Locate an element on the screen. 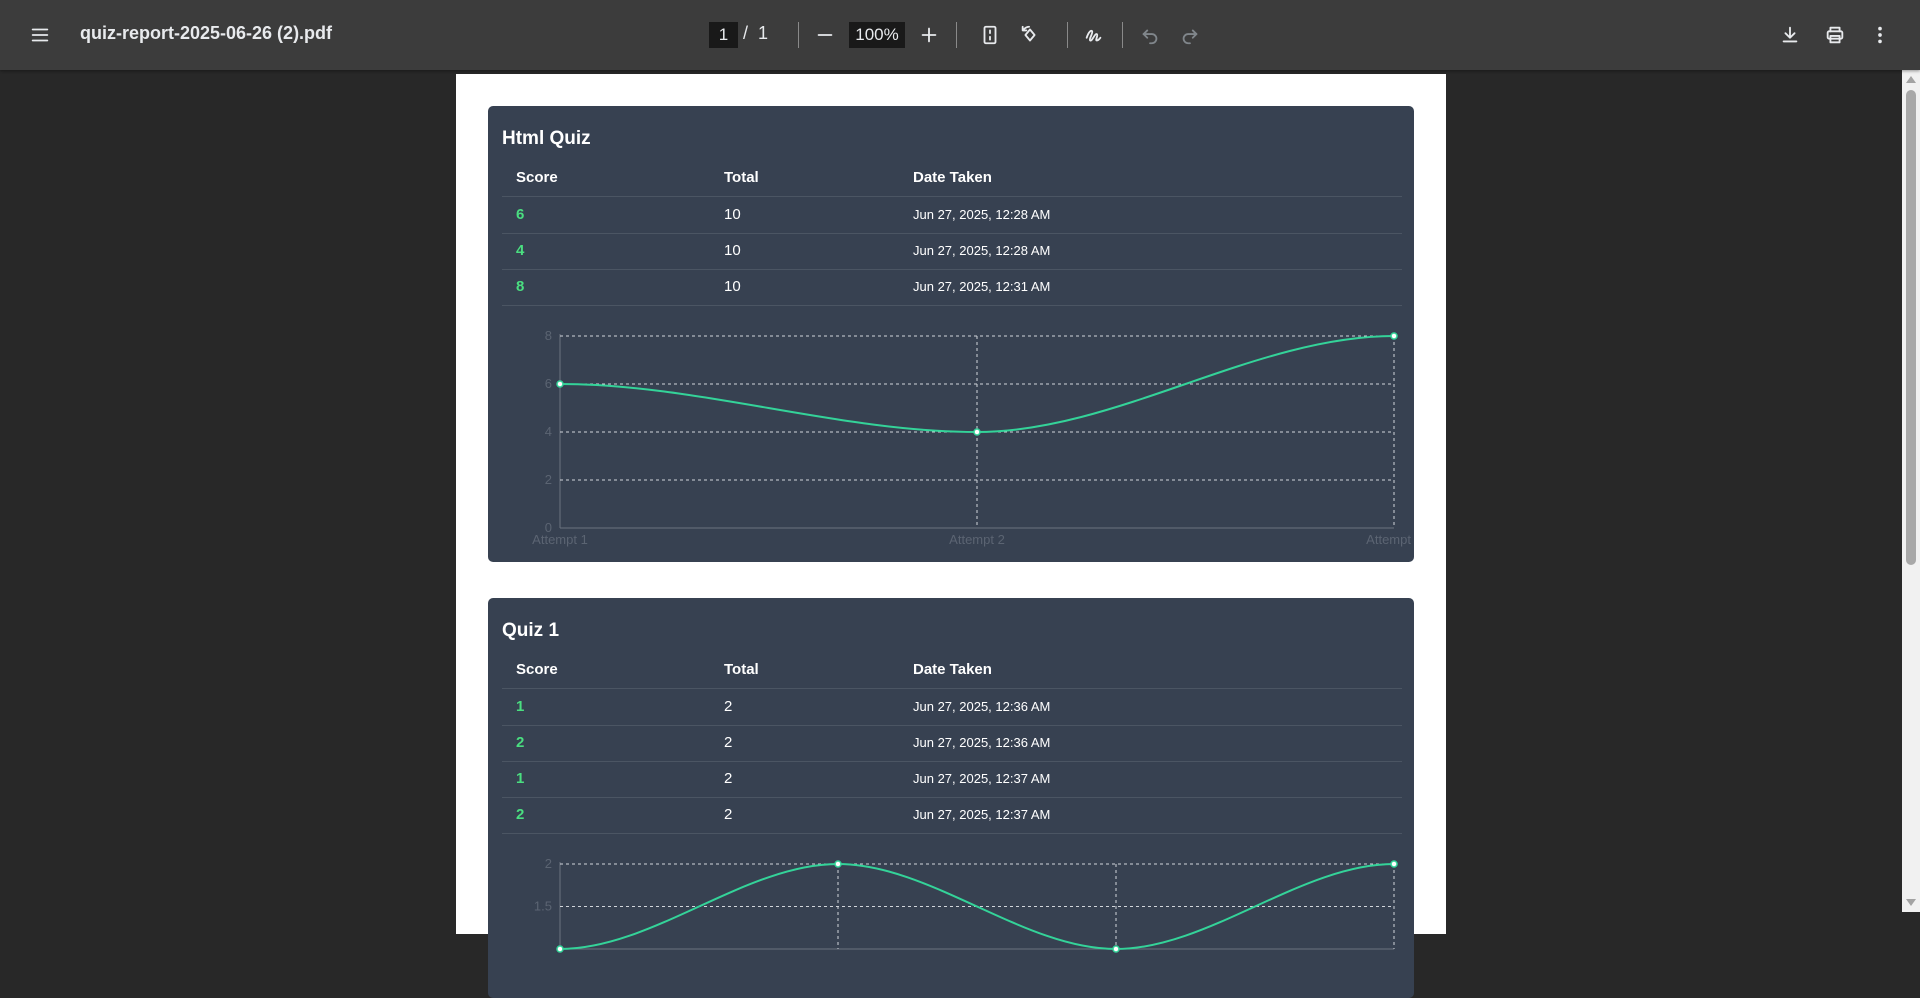 This screenshot has height=998, width=1920. score-line-chart: 02468Attempt 1Attempt 2Attempt 3 is located at coordinates (973, 437).